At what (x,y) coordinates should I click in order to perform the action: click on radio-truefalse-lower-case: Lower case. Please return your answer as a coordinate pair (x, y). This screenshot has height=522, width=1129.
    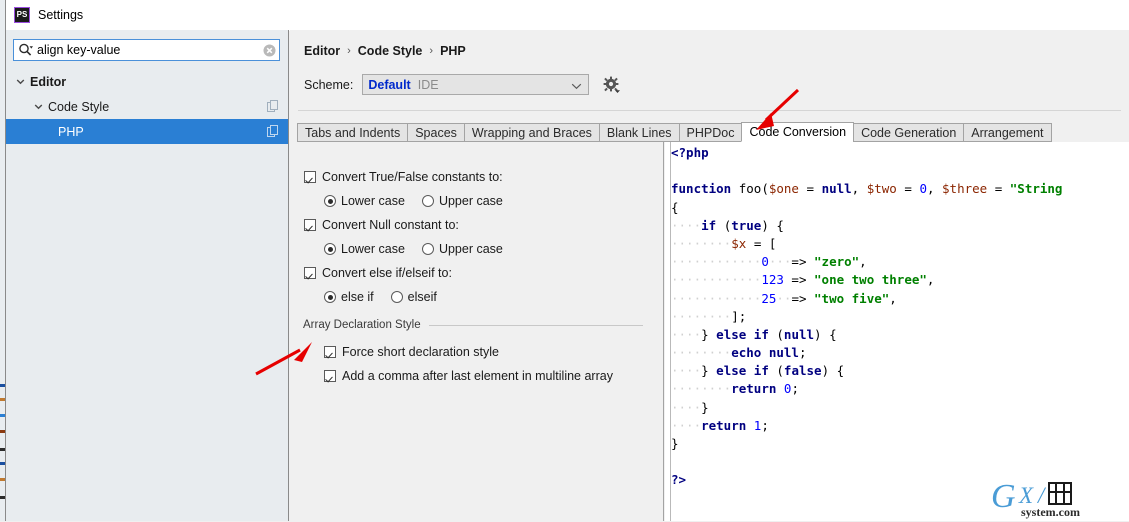
    Looking at the image, I should click on (364, 201).